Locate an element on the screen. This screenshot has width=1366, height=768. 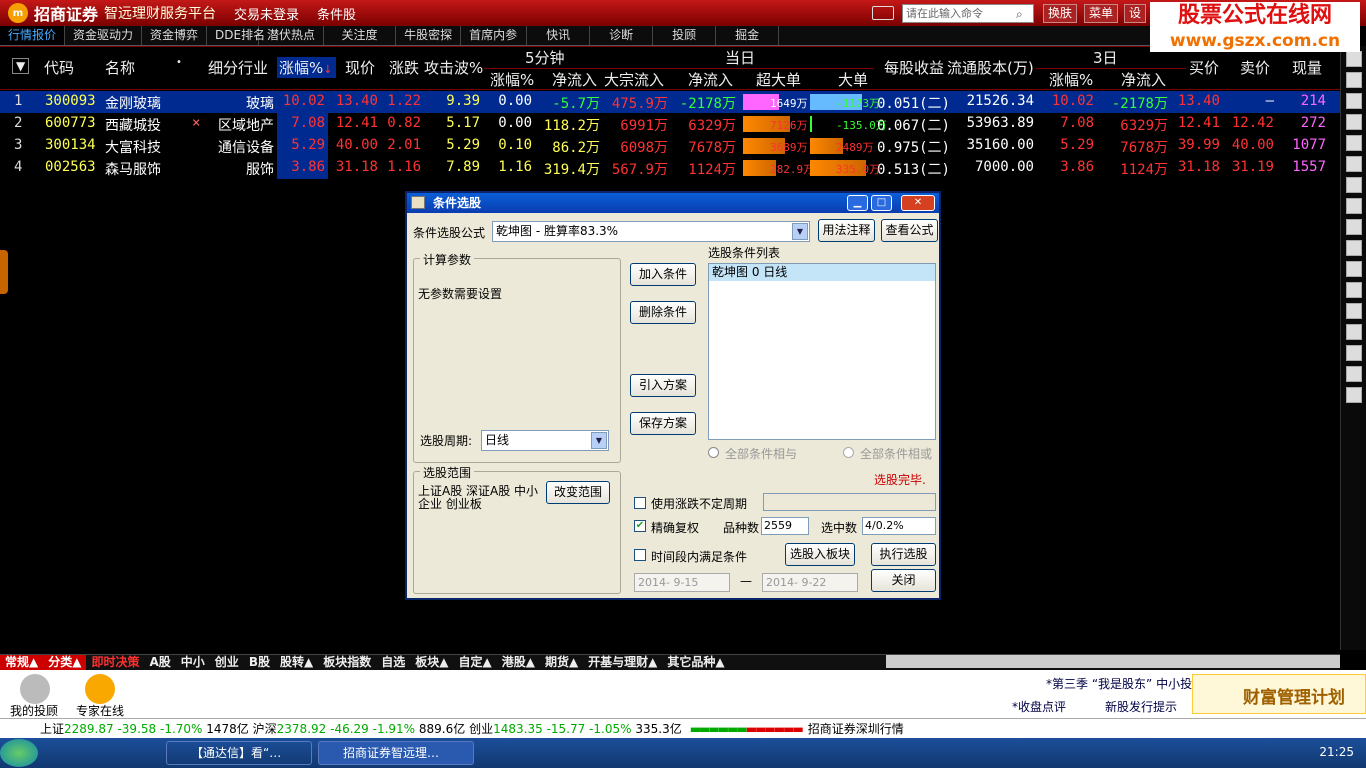
vary-period-field is located at coordinates (849, 502).